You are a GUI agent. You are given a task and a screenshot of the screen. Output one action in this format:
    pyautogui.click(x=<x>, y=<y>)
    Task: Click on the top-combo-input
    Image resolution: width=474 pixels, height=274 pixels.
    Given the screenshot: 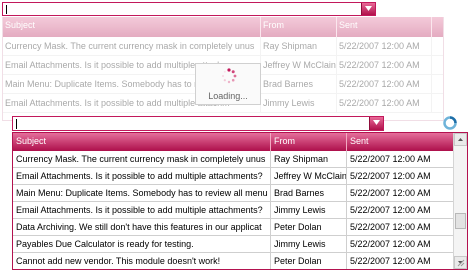 What is the action you would take?
    pyautogui.click(x=189, y=9)
    